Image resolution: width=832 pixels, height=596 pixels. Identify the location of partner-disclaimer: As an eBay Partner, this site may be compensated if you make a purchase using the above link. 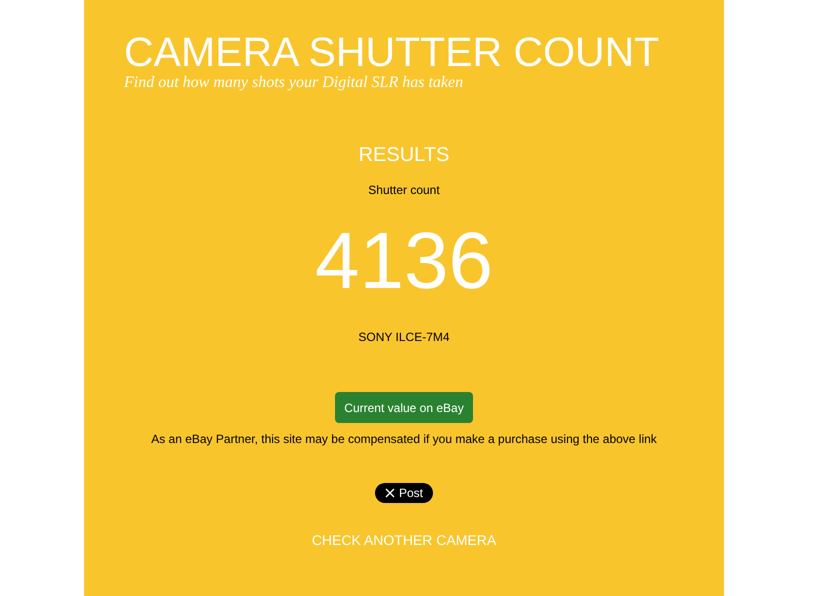
(404, 439).